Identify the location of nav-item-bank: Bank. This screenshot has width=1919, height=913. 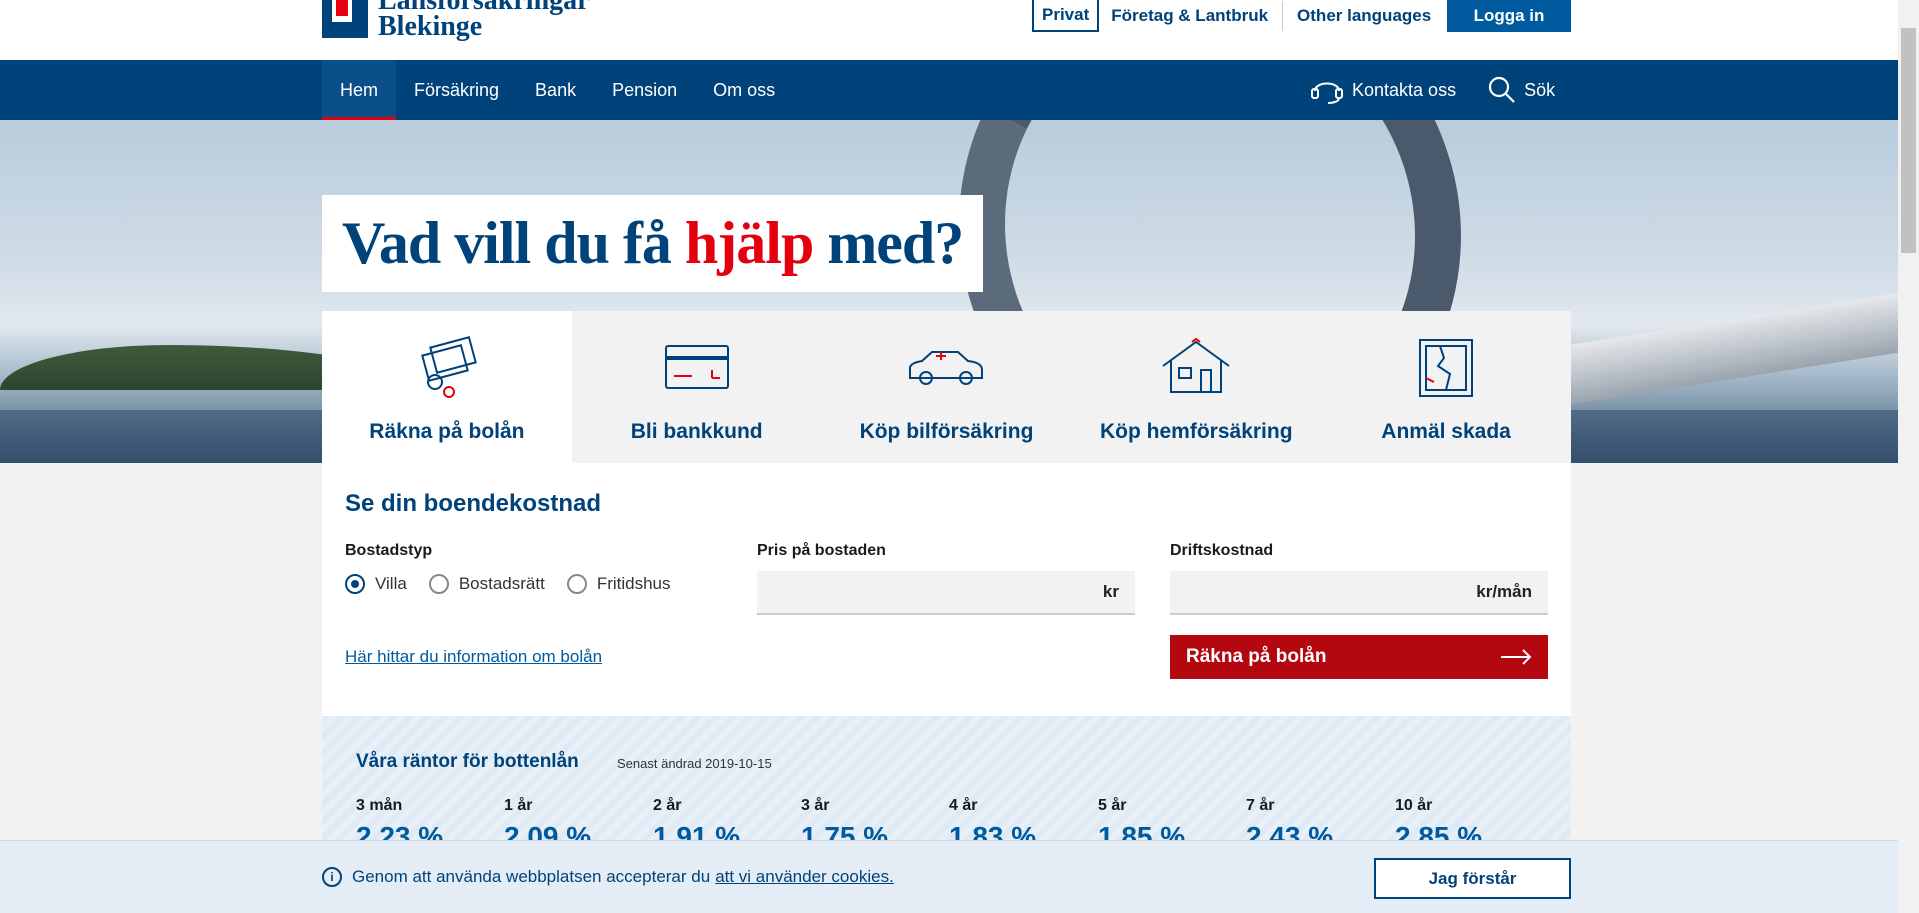
(555, 90).